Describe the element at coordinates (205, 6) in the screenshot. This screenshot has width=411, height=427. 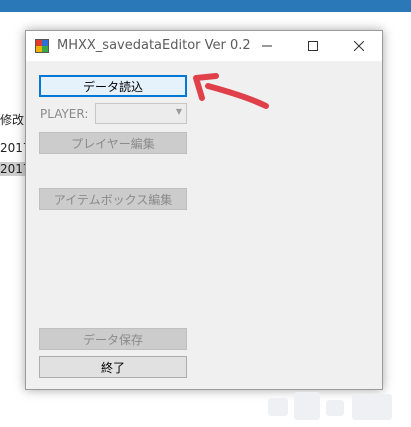
I see `background-window-titlebar` at that location.